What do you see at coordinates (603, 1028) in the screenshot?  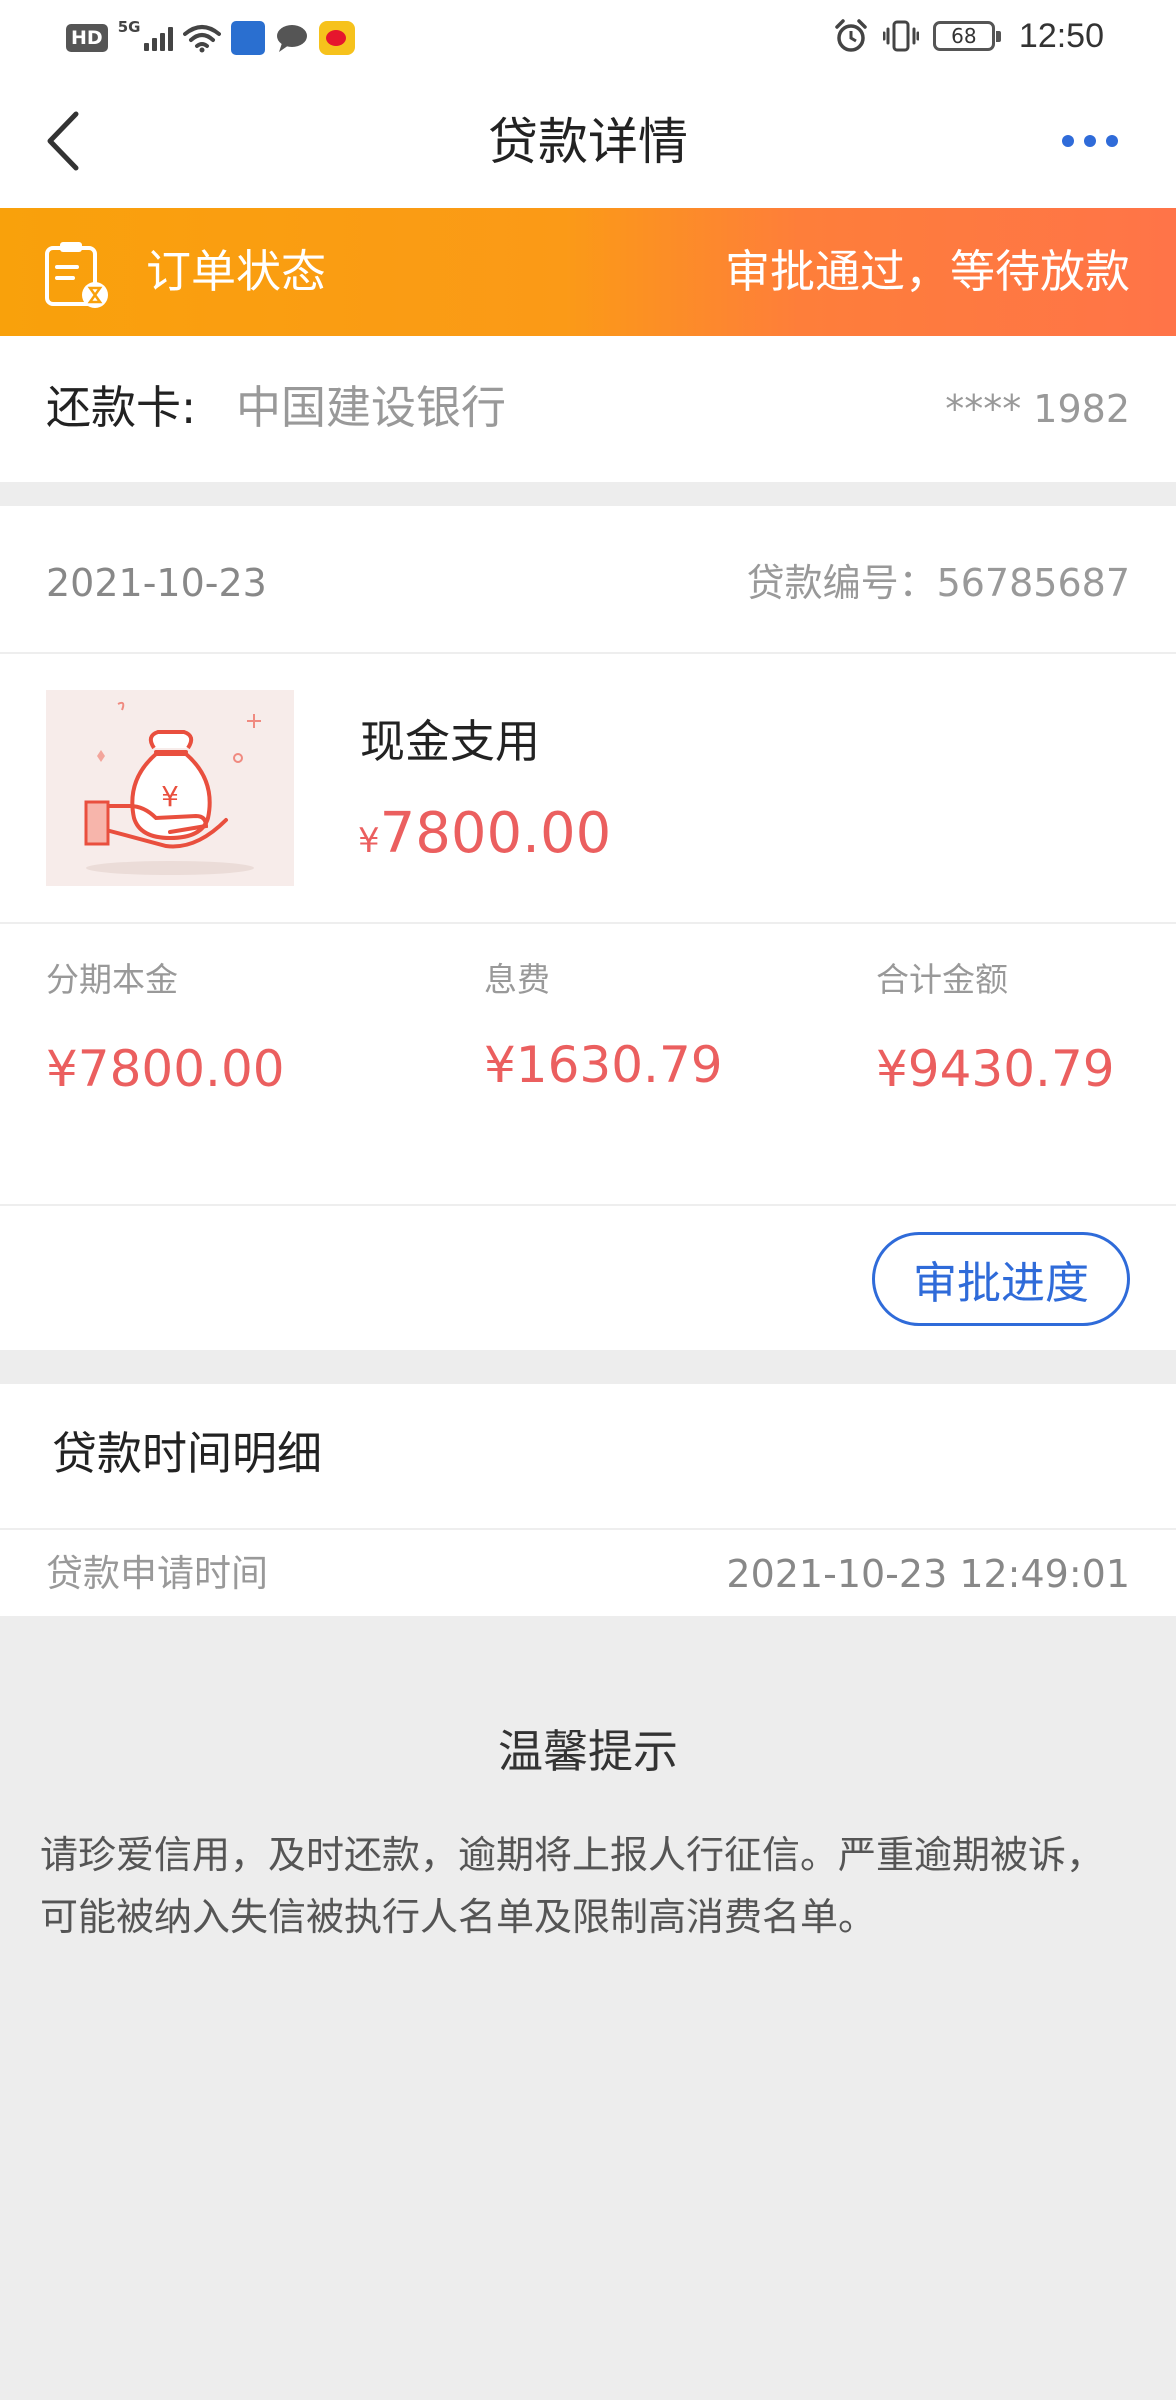 I see `fee-column: 息费 ¥1630.79` at bounding box center [603, 1028].